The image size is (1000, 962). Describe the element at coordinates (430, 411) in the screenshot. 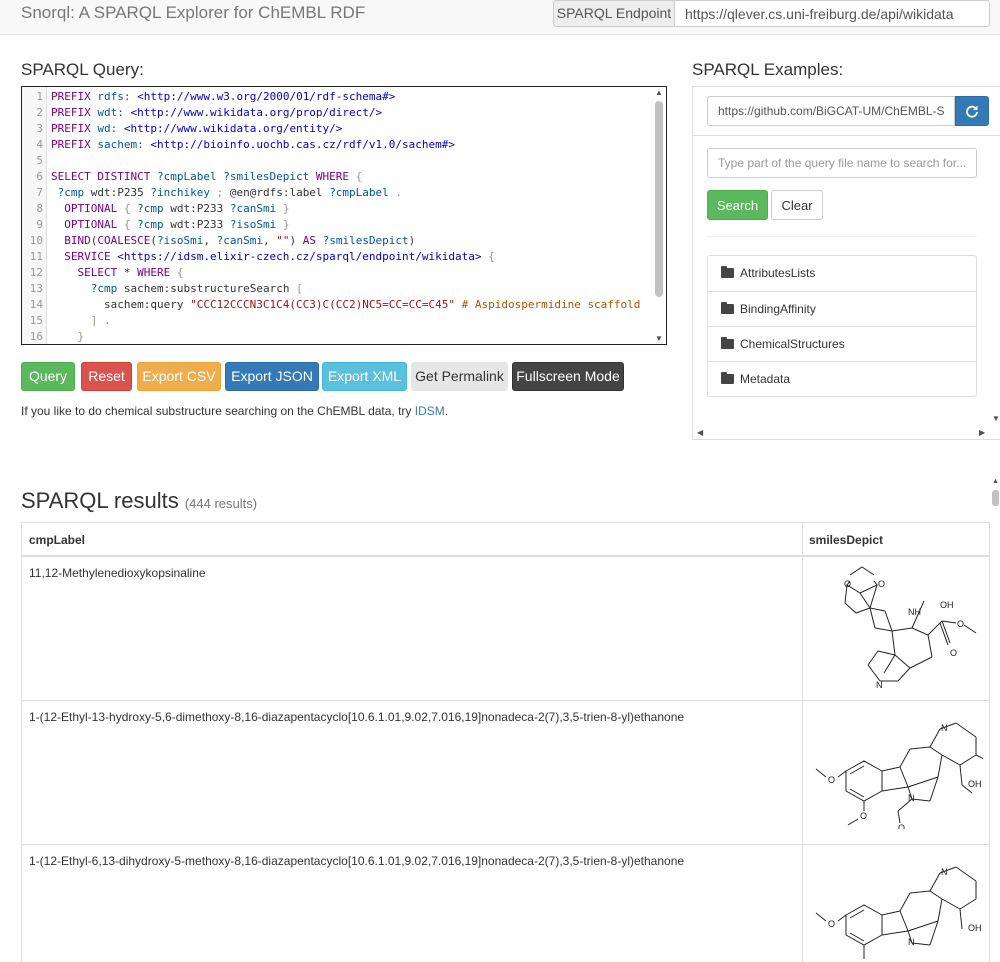

I see `idsm-link: IDSM` at that location.